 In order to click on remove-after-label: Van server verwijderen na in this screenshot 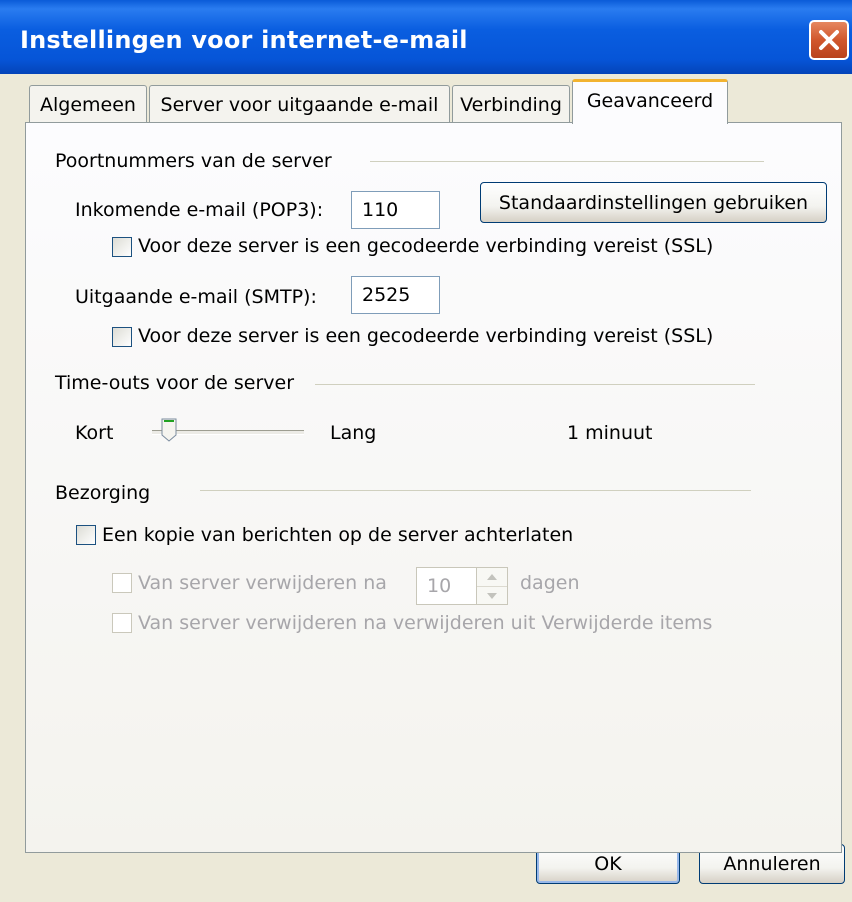, I will do `click(262, 583)`.